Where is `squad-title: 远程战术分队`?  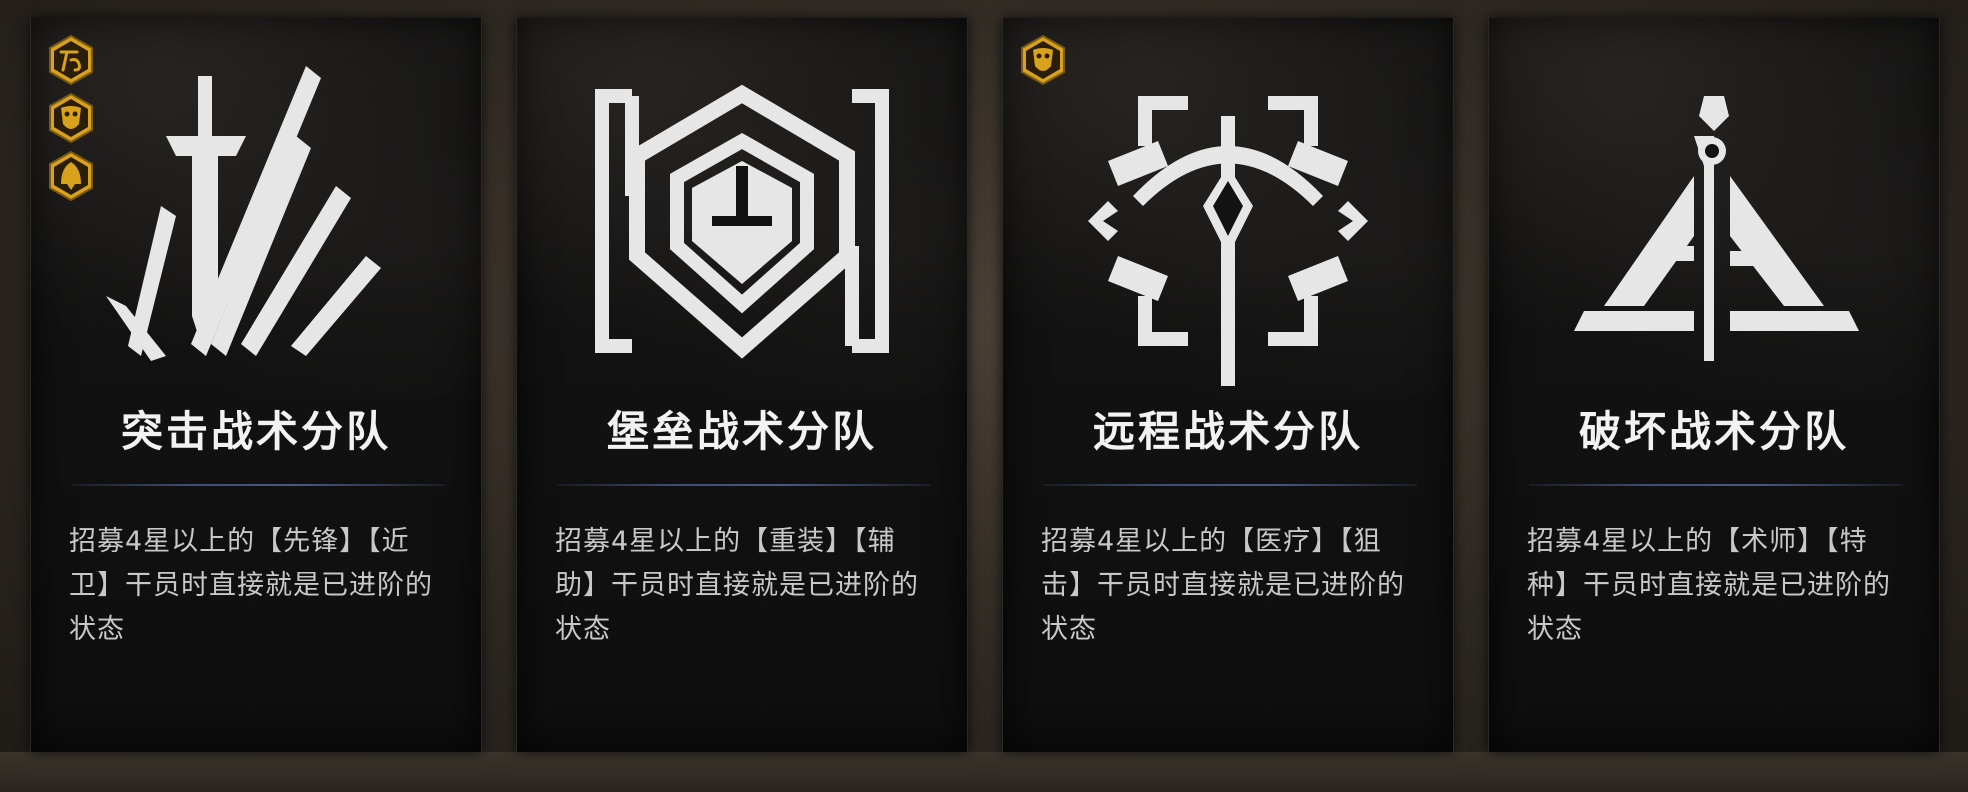
squad-title: 远程战术分队 is located at coordinates (1227, 431).